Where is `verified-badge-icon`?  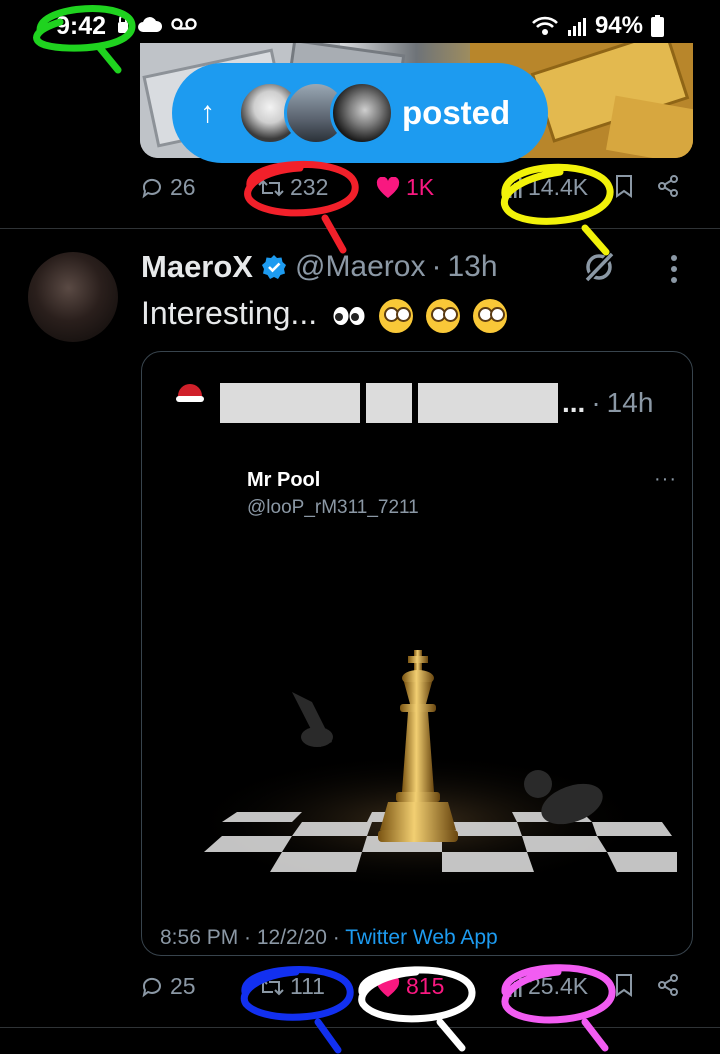
verified-badge-icon is located at coordinates (273, 267).